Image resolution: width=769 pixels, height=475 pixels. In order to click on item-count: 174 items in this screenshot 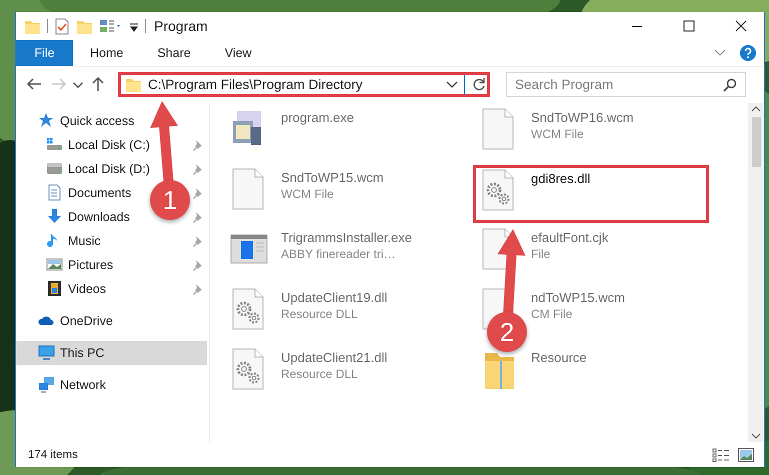, I will do `click(53, 454)`.